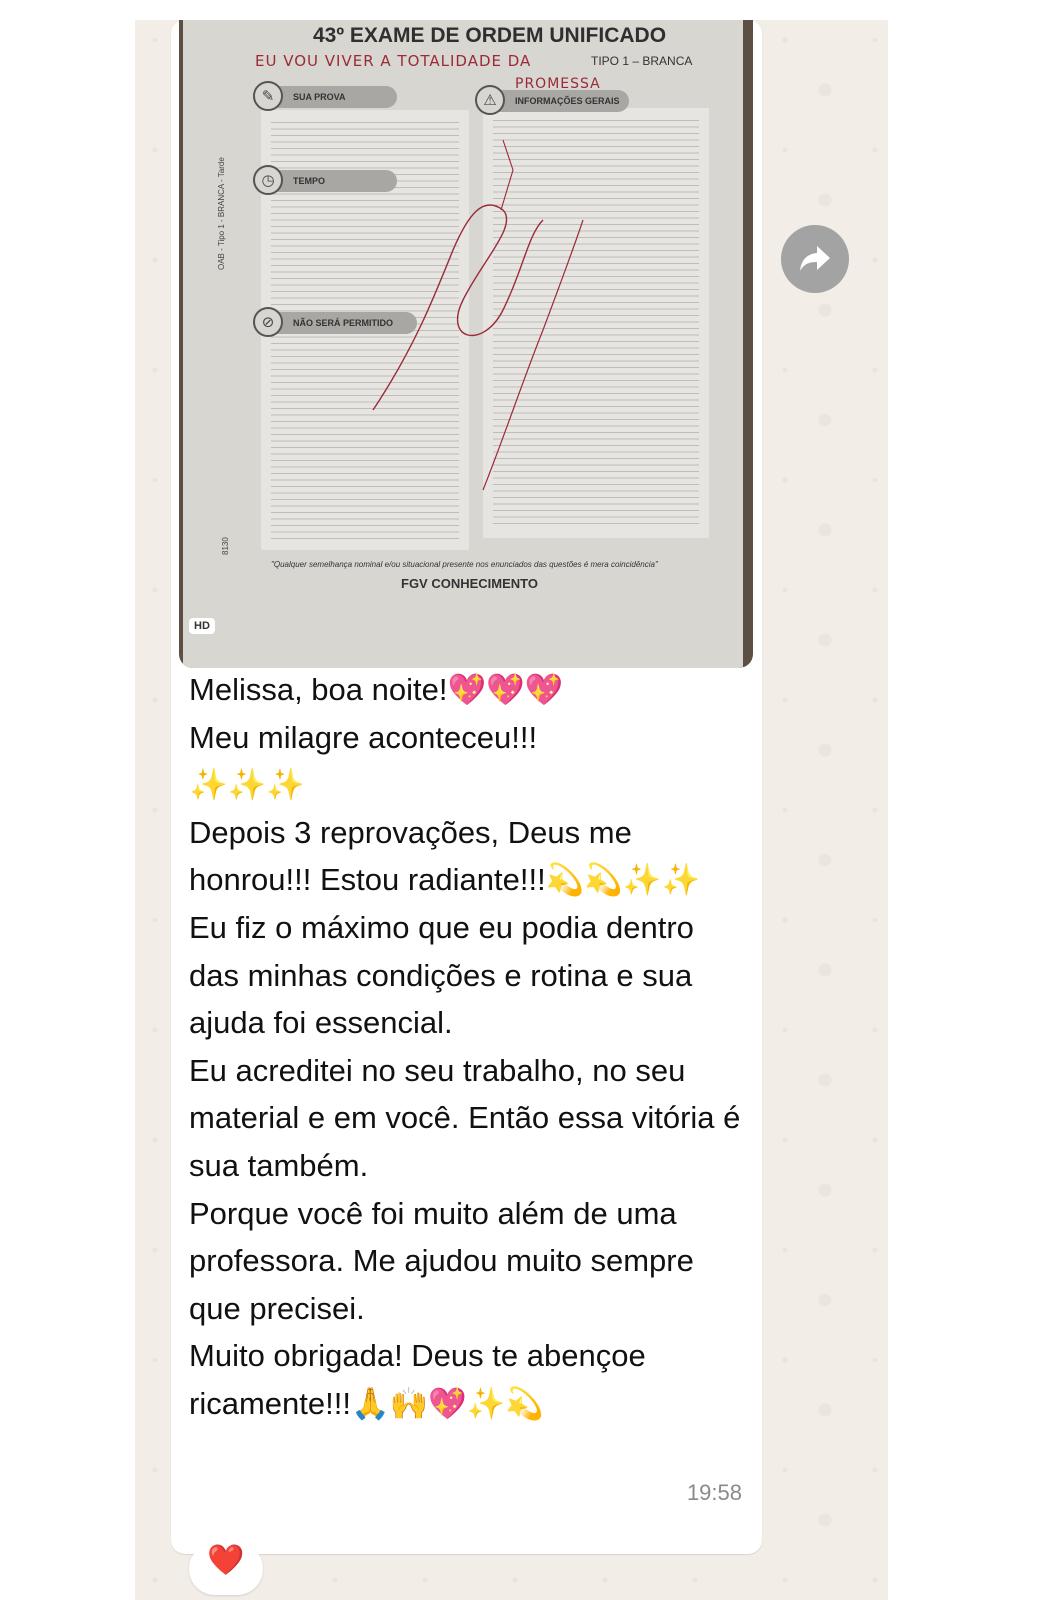 The width and height of the screenshot is (1056, 1600). Describe the element at coordinates (714, 1492) in the screenshot. I see `message-timestamp: 19:58` at that location.